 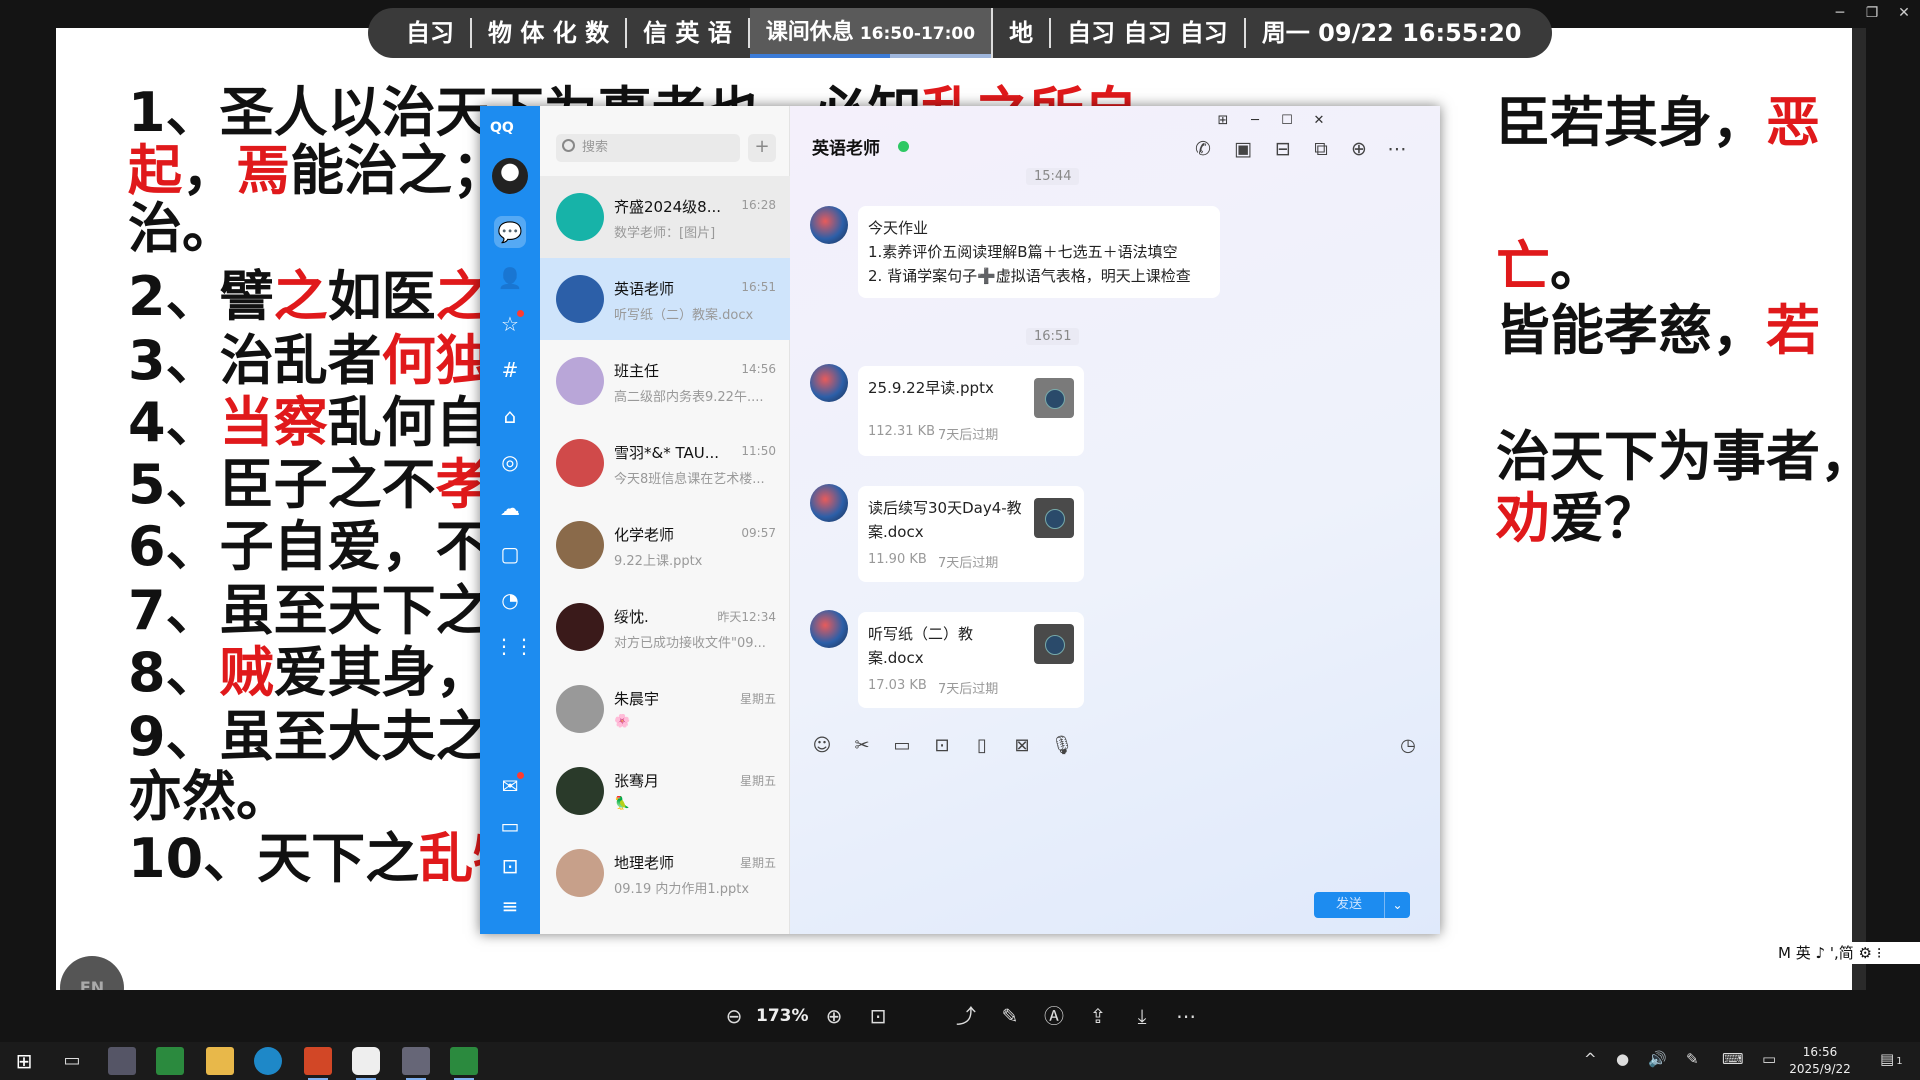 I want to click on conversation-time: 星期五, so click(x=757, y=699).